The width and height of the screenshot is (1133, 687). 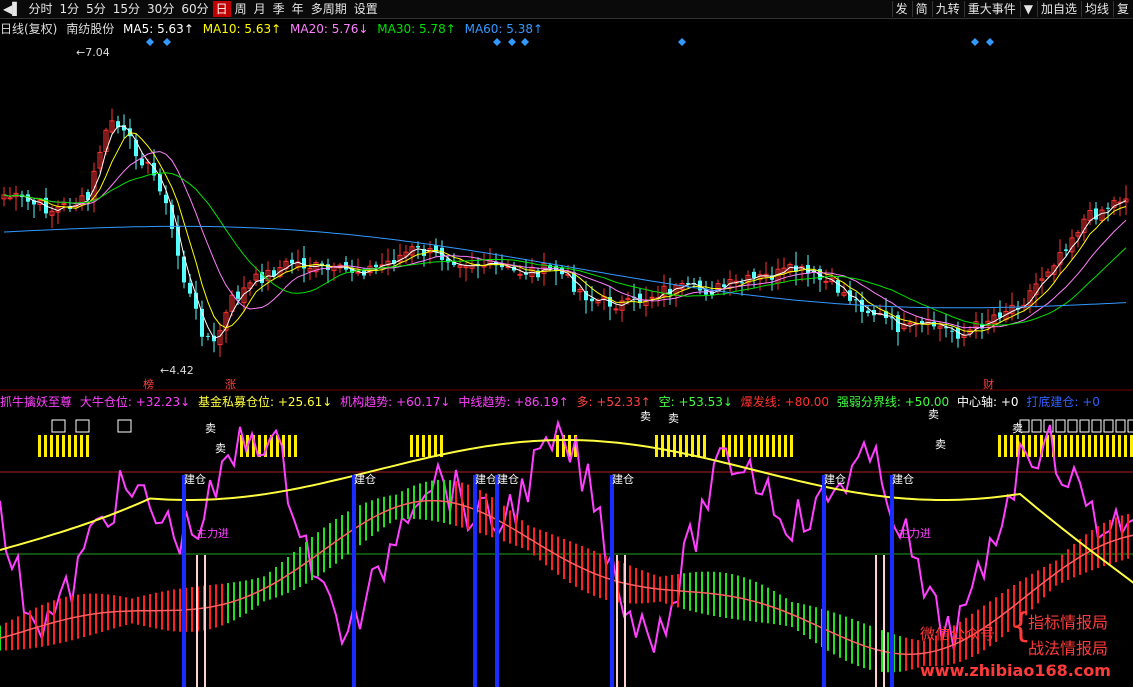 I want to click on low-price-value: 4.42, so click(x=181, y=370).